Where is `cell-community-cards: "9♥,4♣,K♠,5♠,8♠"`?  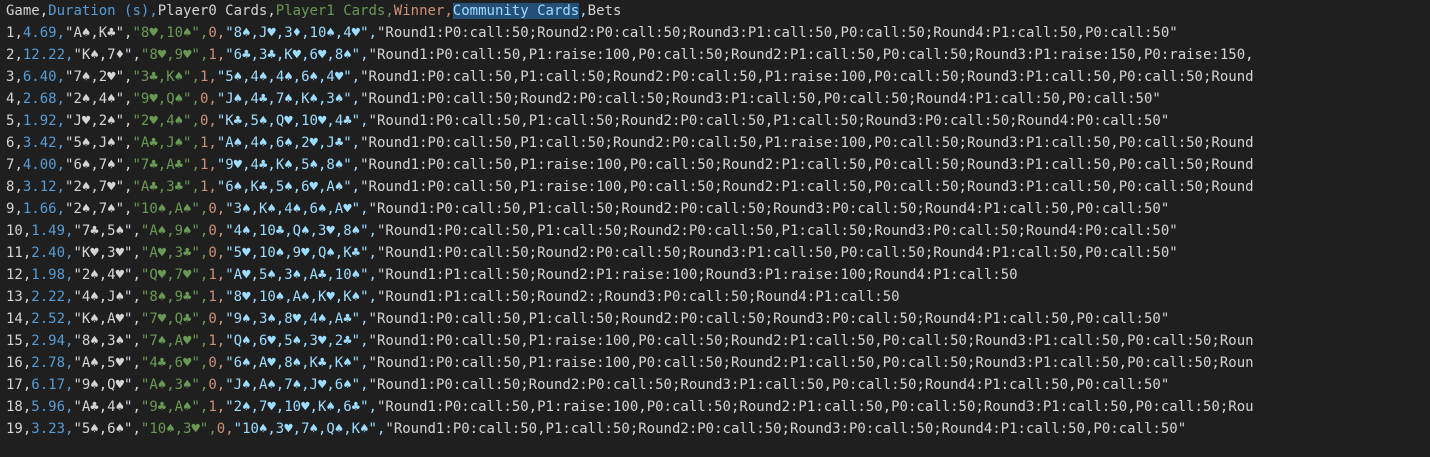
cell-community-cards: "9♥,4♣,K♠,5♠,8♠" is located at coordinates (284, 165).